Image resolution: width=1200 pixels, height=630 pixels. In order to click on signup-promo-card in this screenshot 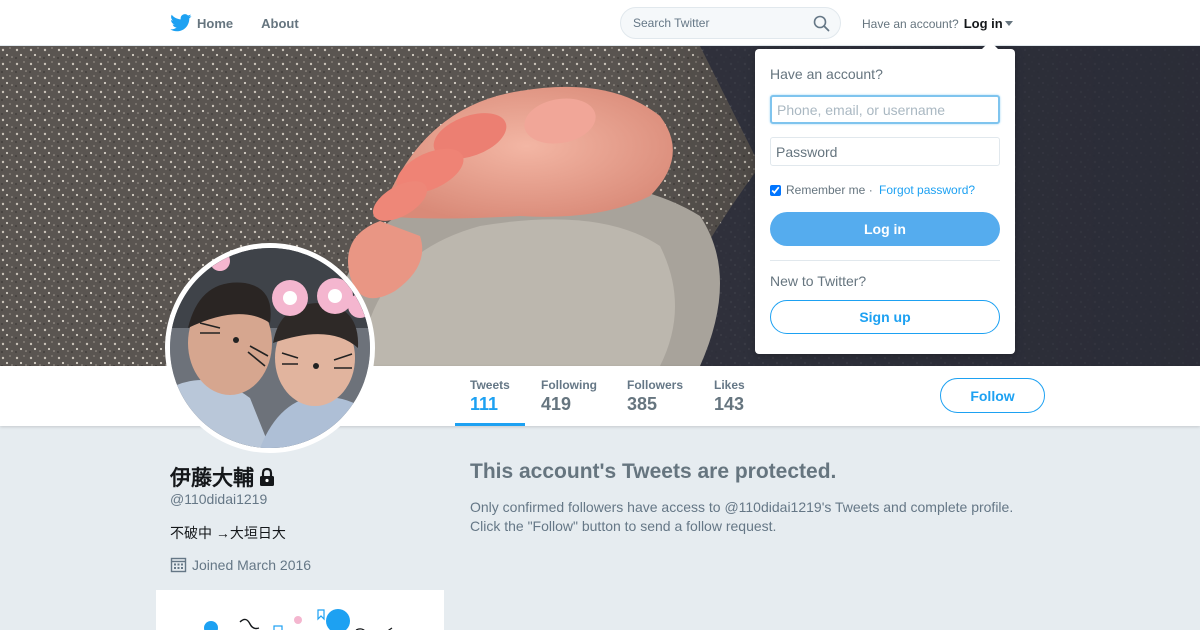, I will do `click(300, 610)`.